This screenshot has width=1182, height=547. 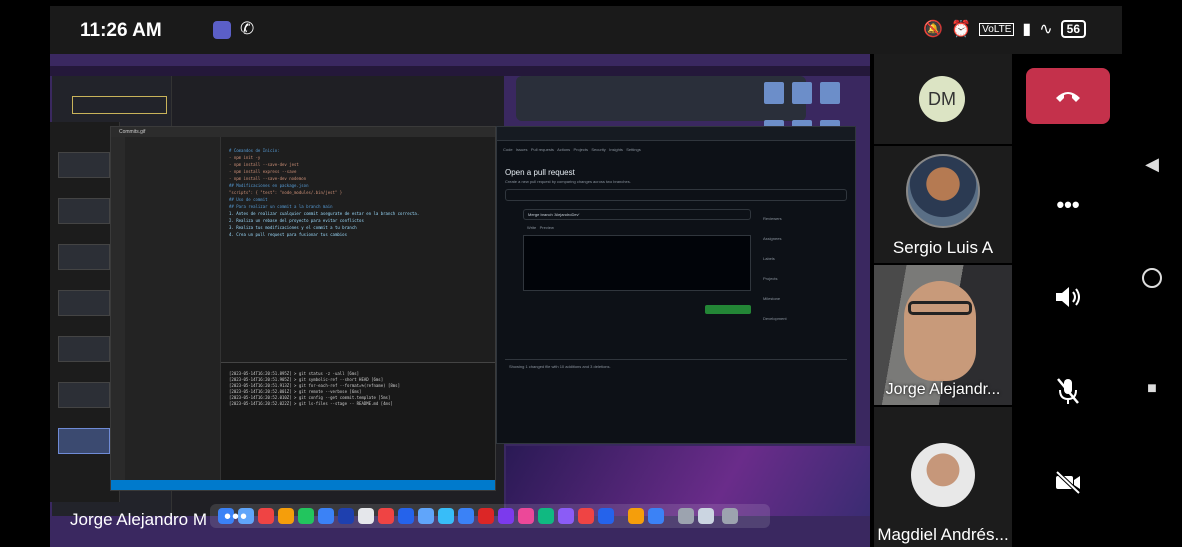 I want to click on camera-off-icon, so click(x=1068, y=482).